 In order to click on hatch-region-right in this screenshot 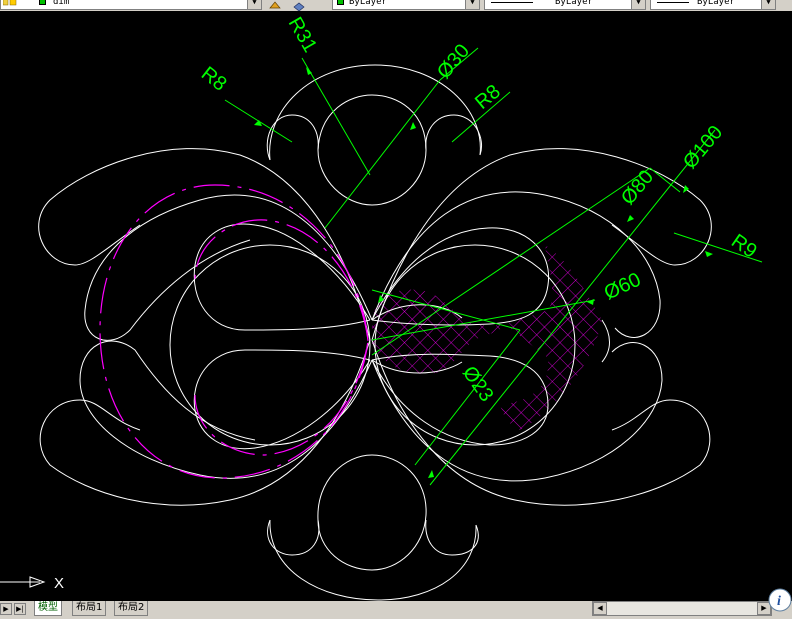, I will do `click(551, 337)`.